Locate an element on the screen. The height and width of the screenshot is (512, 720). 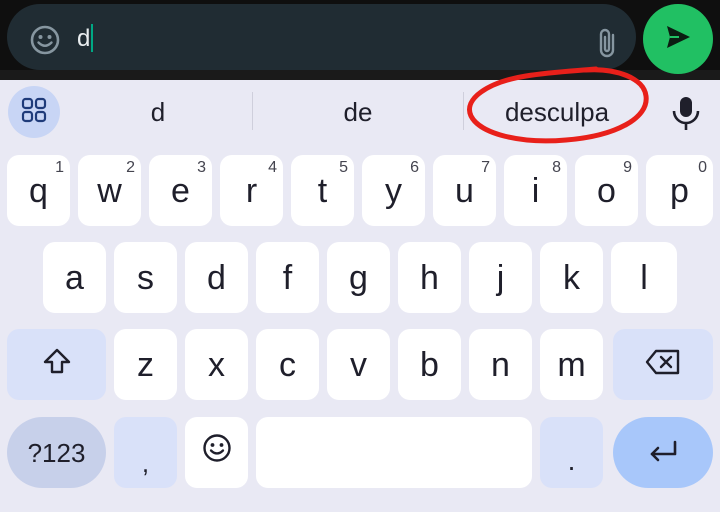
key-w: w2 is located at coordinates (109, 190).